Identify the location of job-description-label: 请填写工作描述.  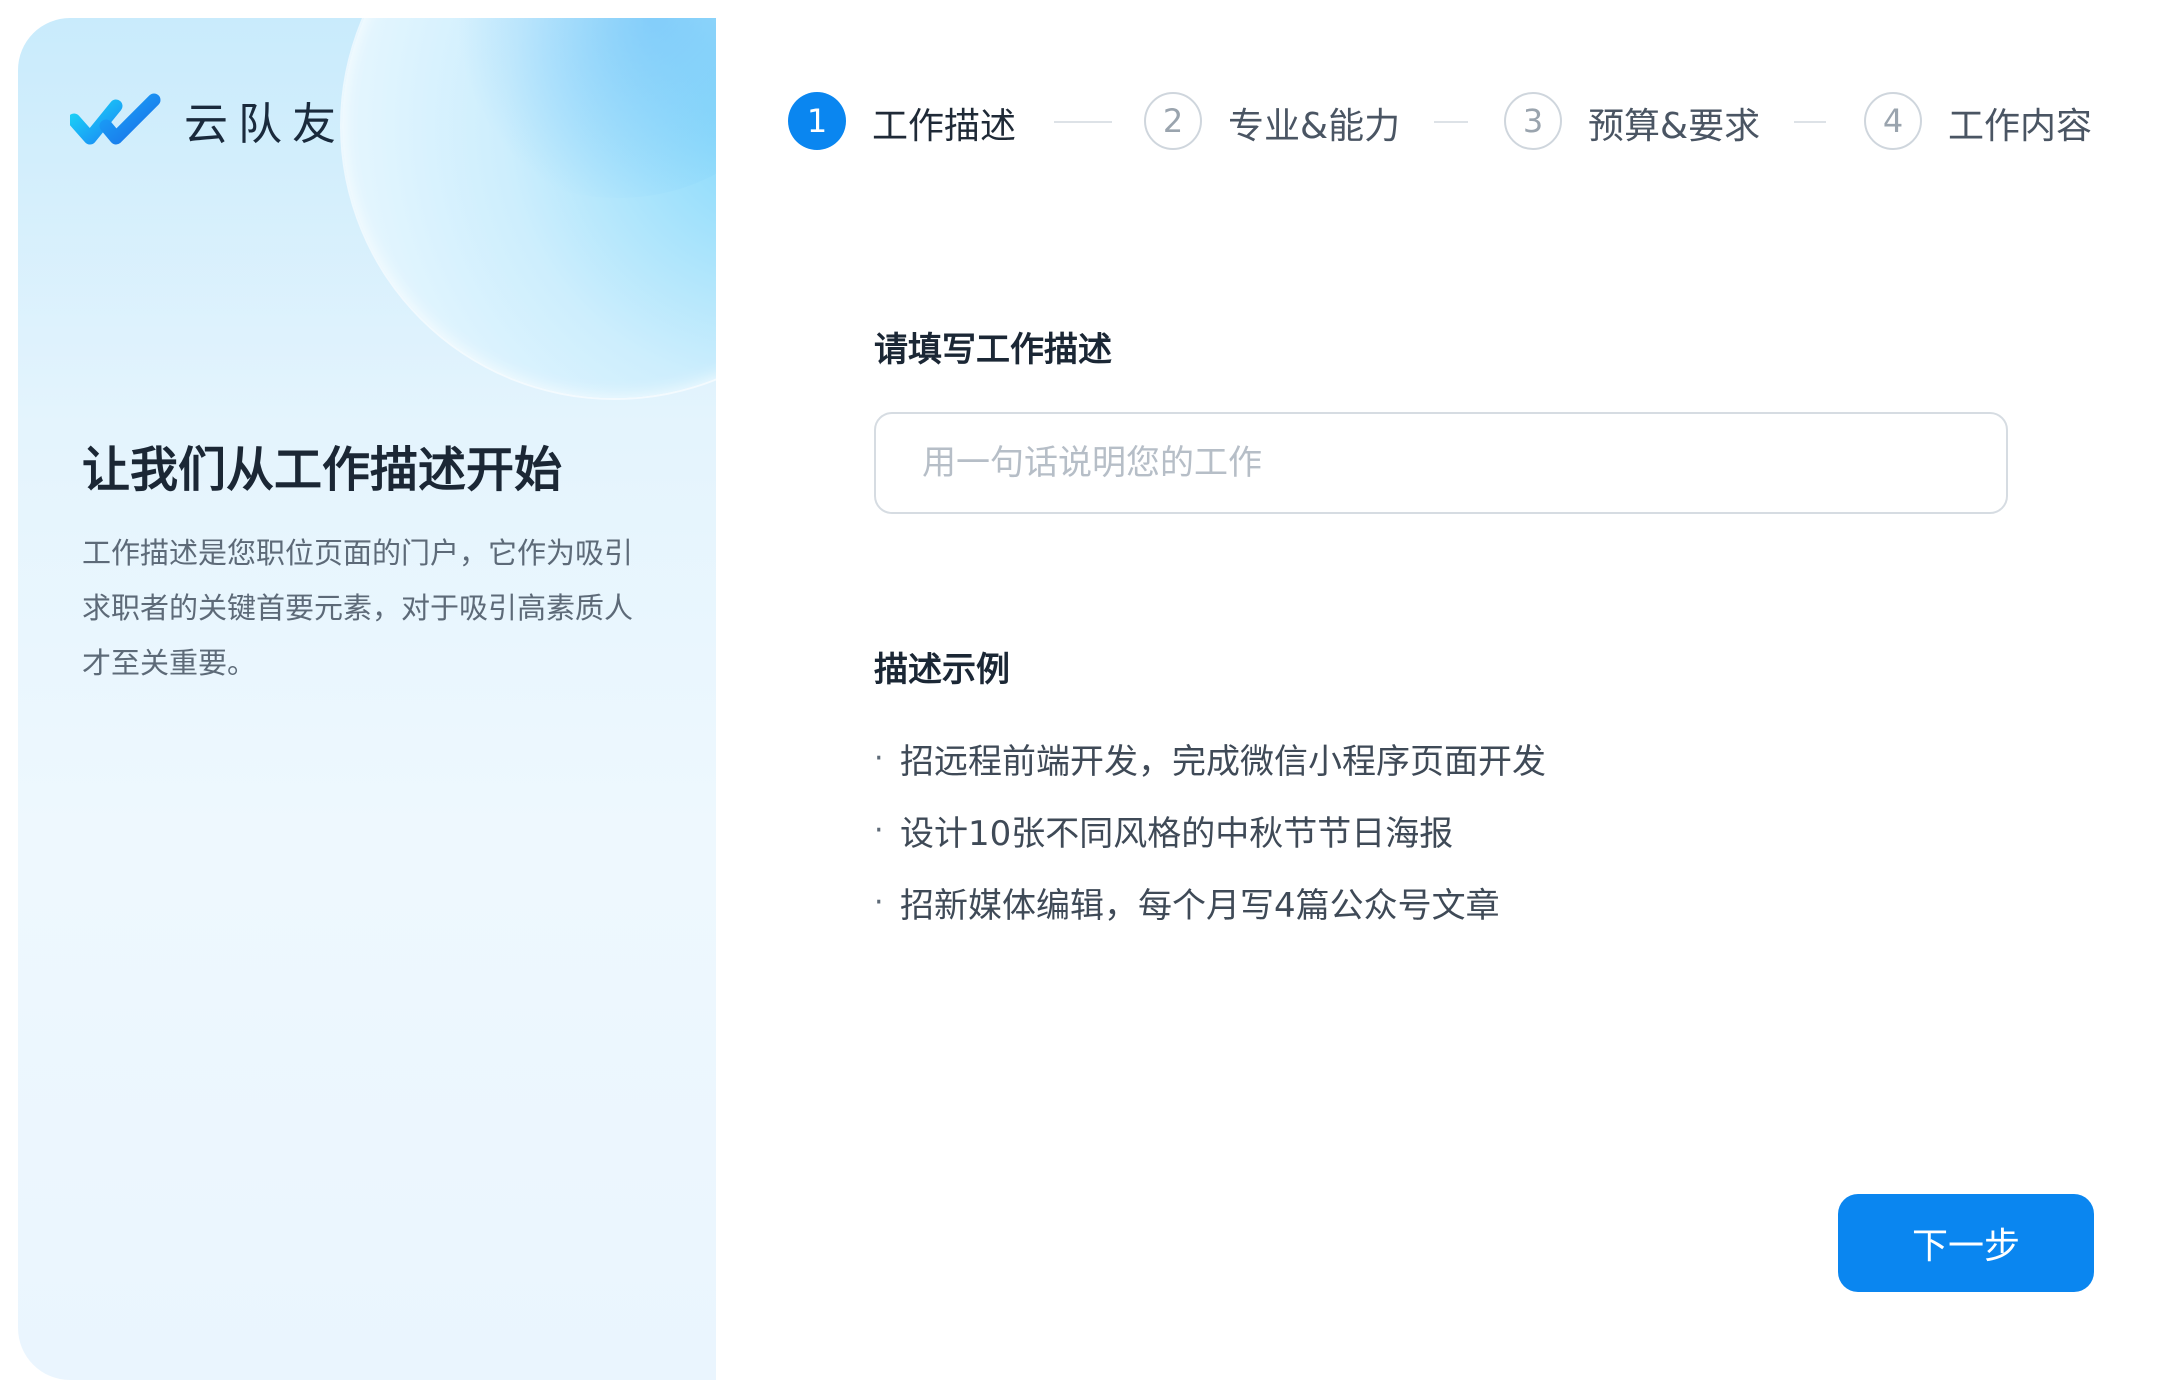
(993, 350).